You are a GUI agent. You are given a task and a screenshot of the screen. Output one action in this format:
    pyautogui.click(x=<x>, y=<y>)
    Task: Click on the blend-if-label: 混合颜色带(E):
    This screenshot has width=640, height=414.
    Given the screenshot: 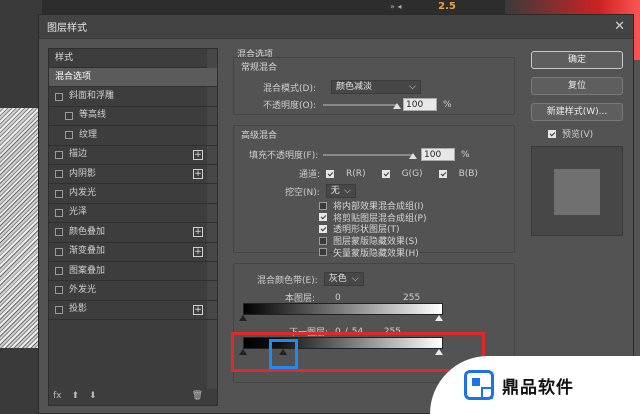 What is the action you would take?
    pyautogui.click(x=287, y=280)
    